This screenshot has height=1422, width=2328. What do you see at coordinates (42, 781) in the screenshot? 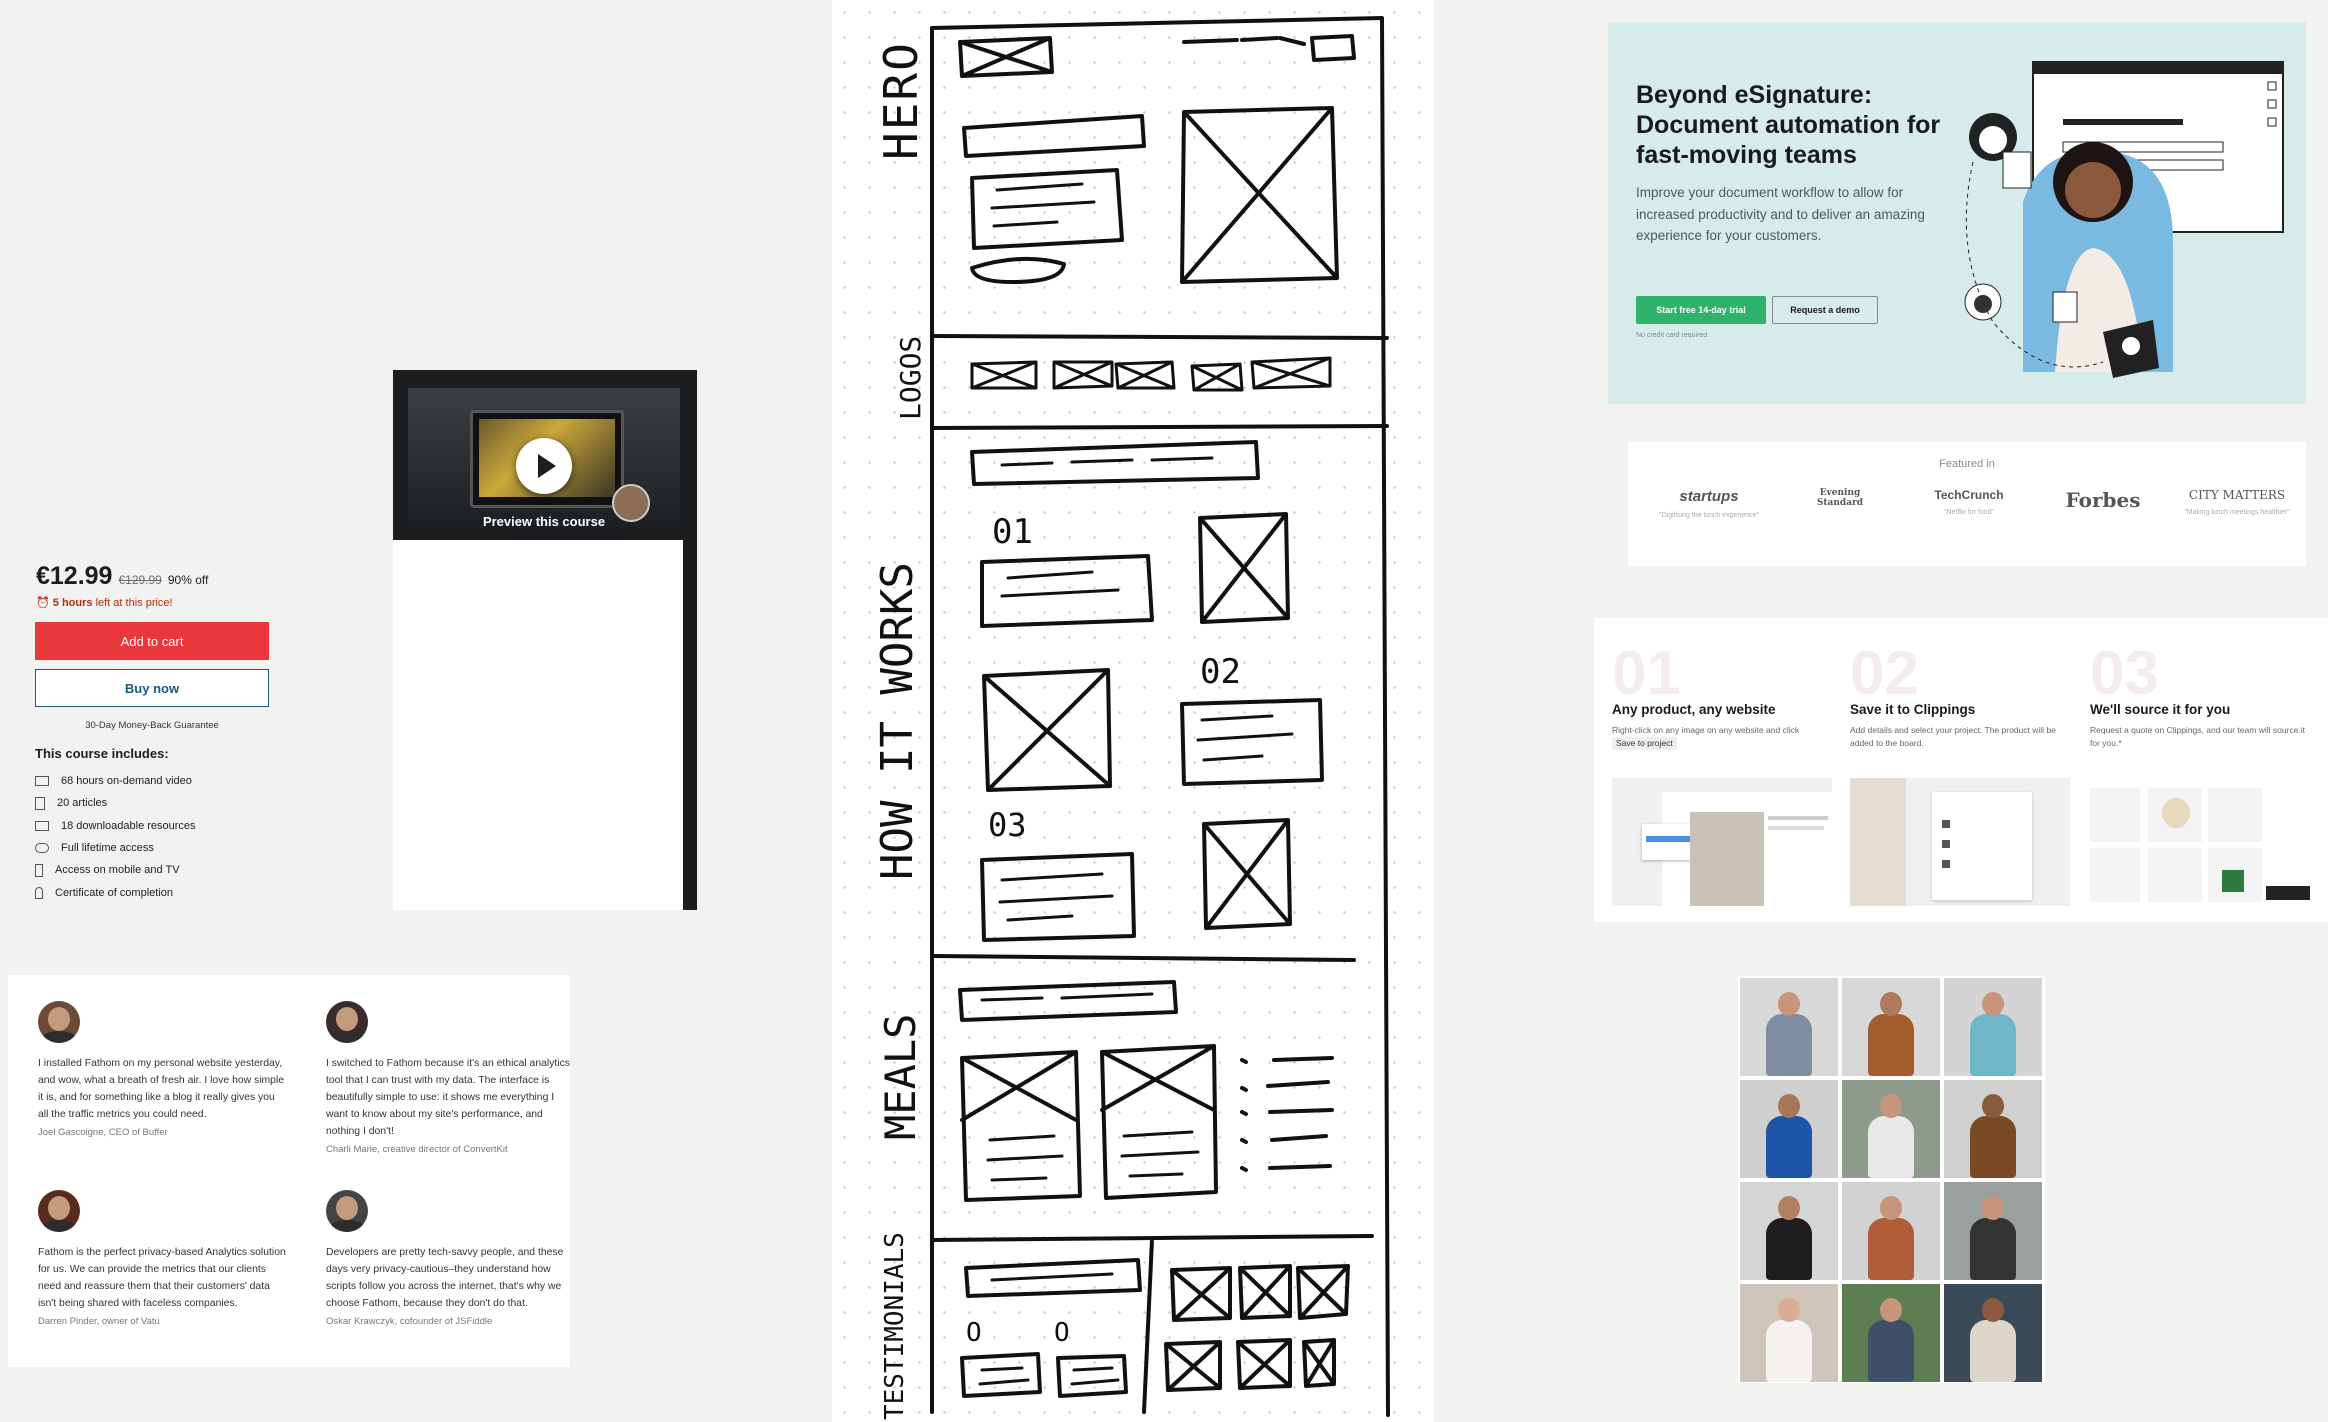
I see `video-icon` at bounding box center [42, 781].